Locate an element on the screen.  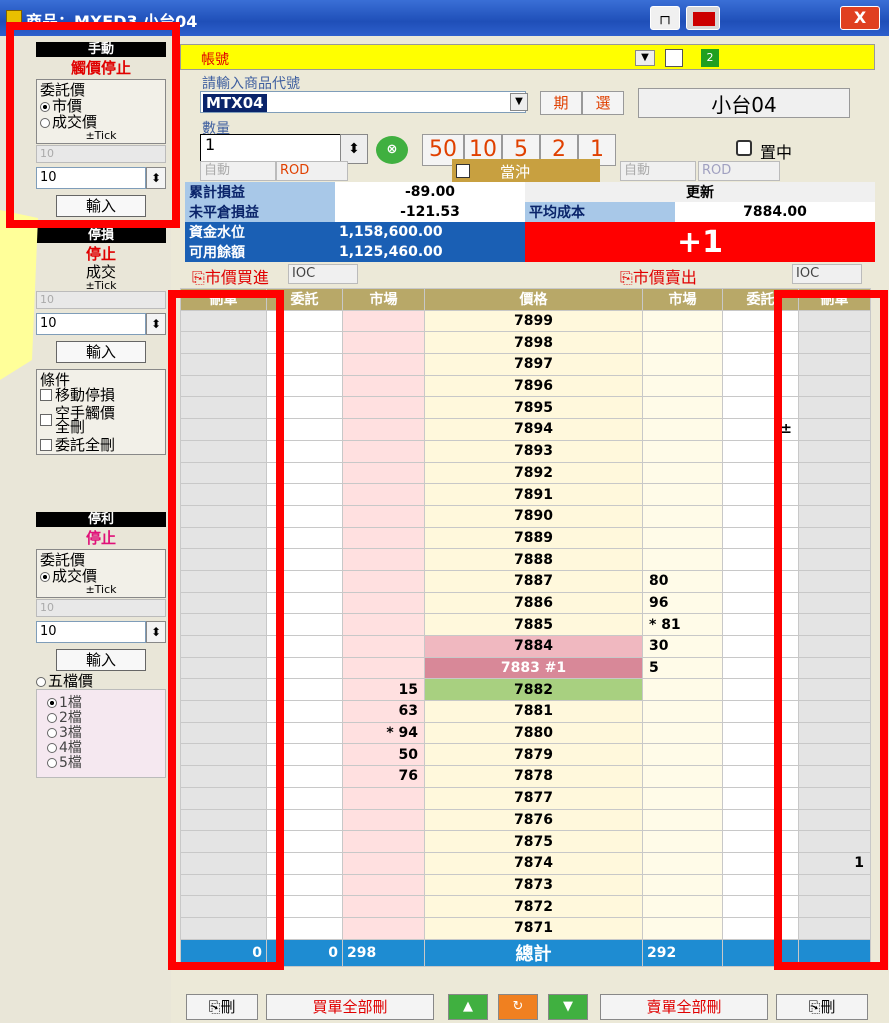
daytrade-checkbox is located at coordinates (463, 171).